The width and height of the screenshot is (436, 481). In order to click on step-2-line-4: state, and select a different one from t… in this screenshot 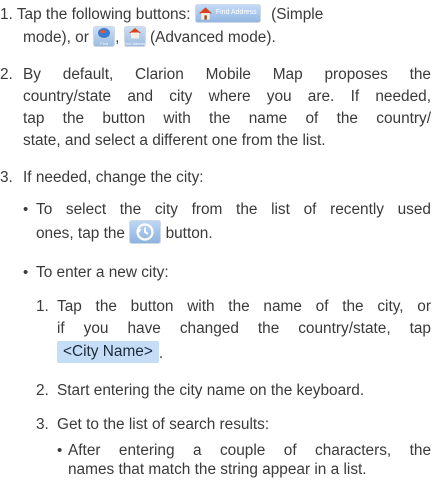, I will do `click(174, 140)`.